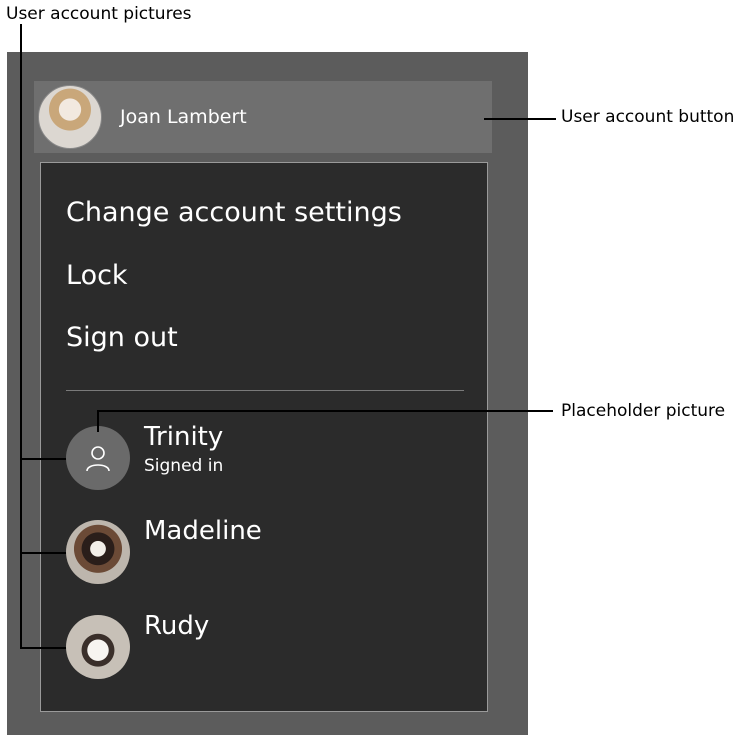  I want to click on change-account-settings-item: Change account settings, so click(234, 212).